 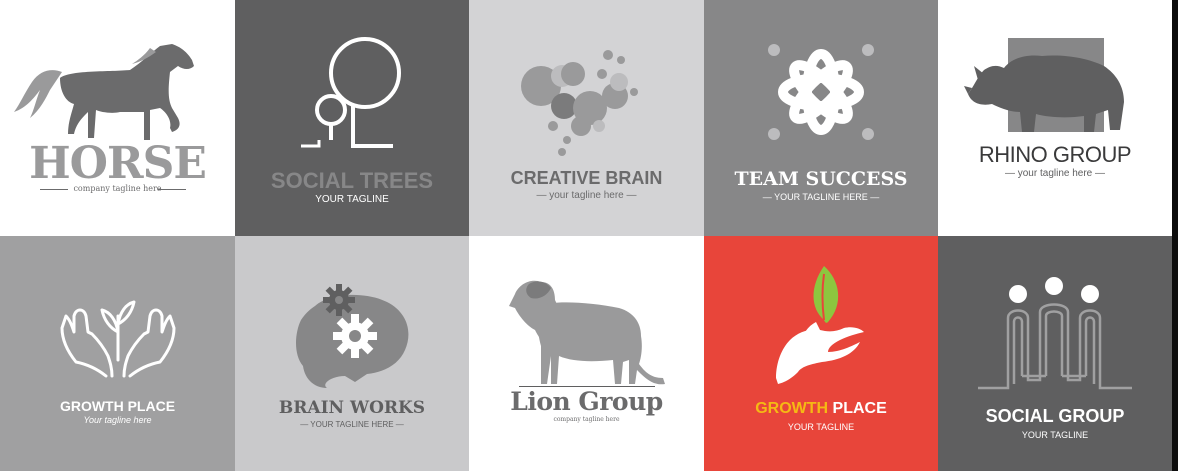 What do you see at coordinates (352, 336) in the screenshot?
I see `brain-gears-icon` at bounding box center [352, 336].